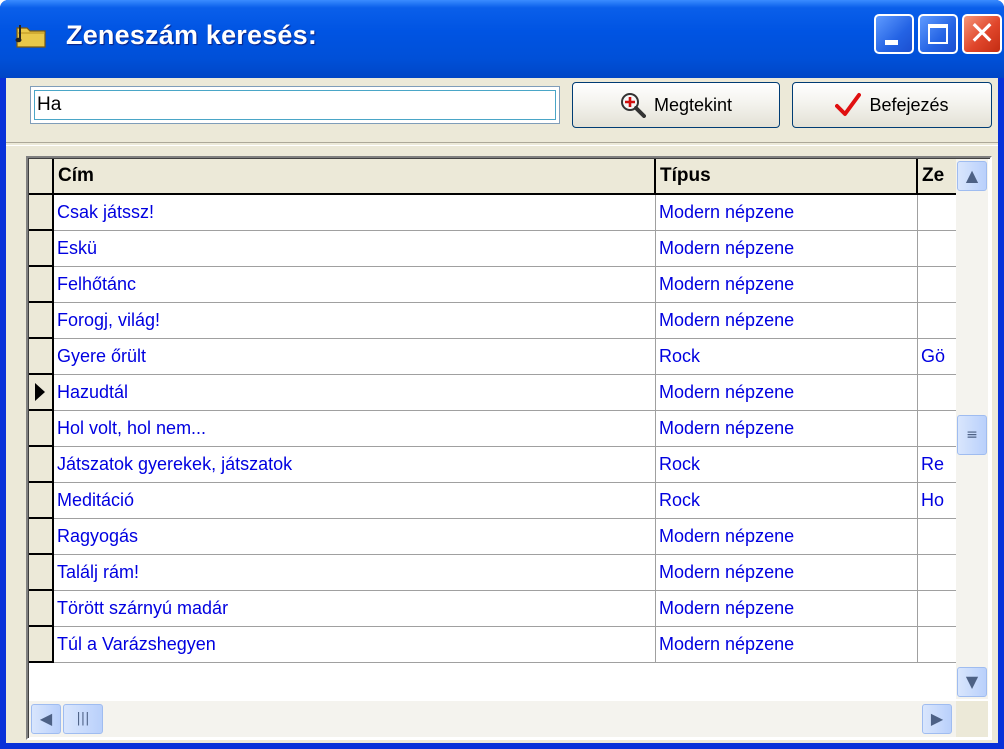 This screenshot has height=749, width=1004. I want to click on view-button-label: Megtekint, so click(693, 104).